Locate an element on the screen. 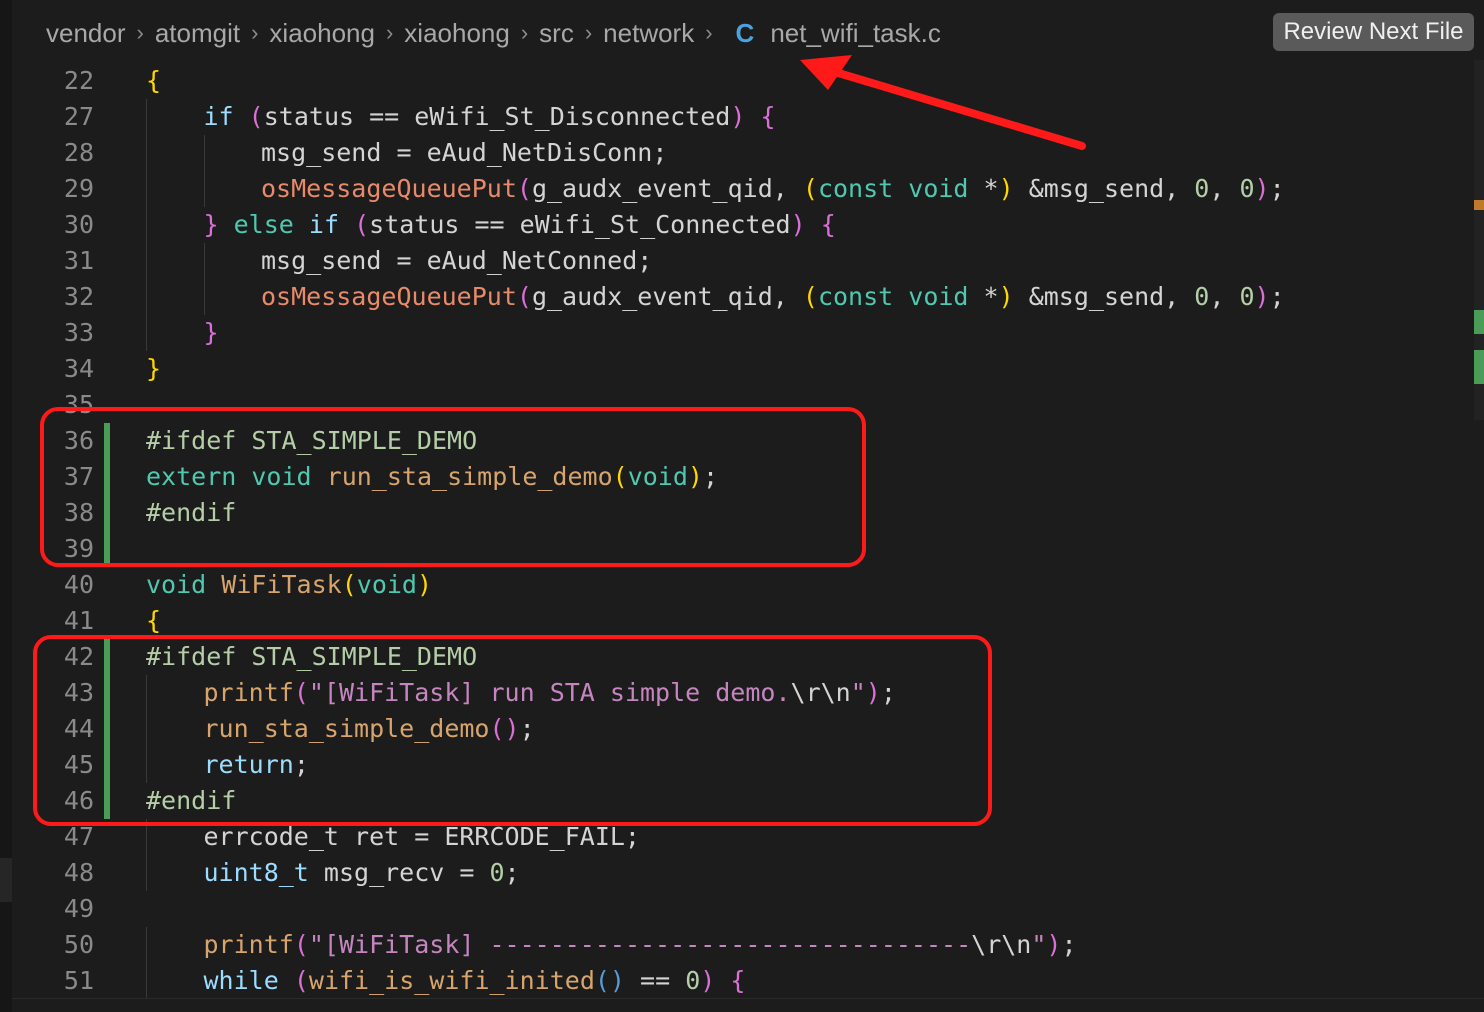 This screenshot has height=1012, width=1484. code-token: wifi_is_wifi_inited is located at coordinates (451, 980).